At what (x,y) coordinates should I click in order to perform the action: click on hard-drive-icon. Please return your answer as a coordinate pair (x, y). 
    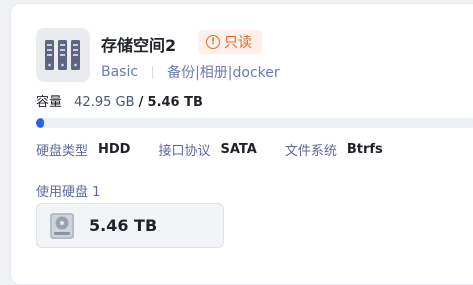
    Looking at the image, I should click on (62, 225).